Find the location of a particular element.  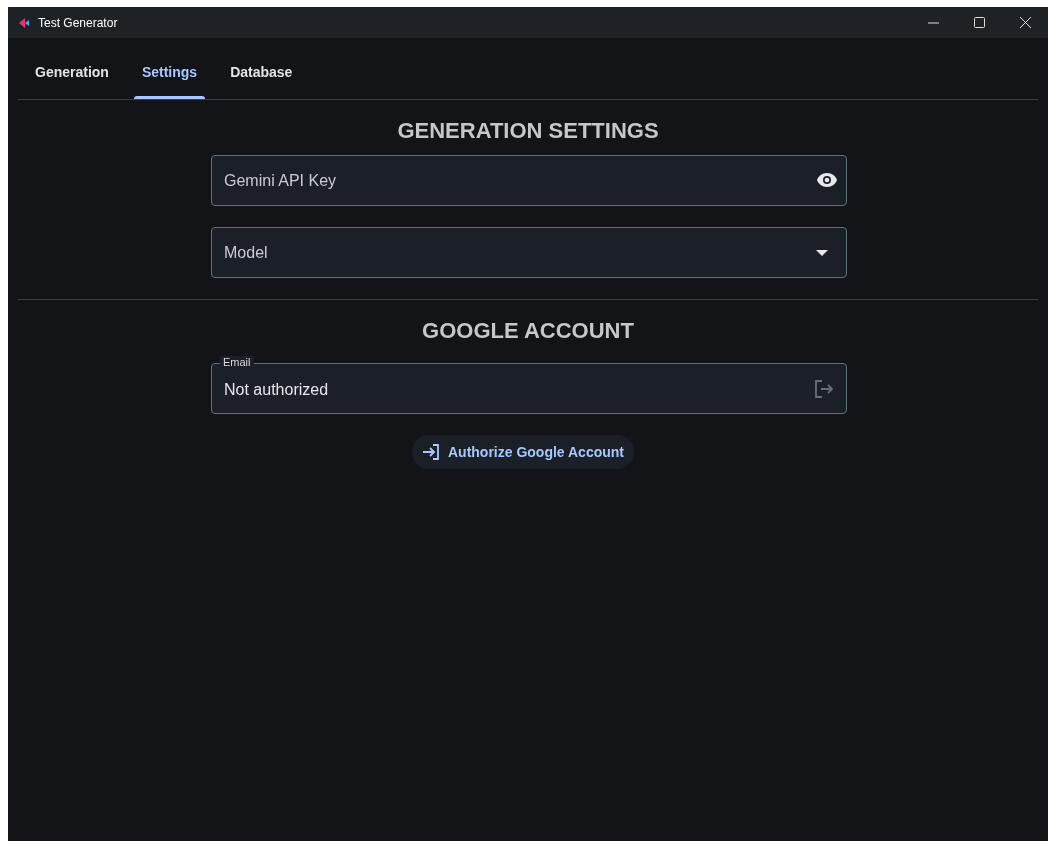

api-key-field: Gemini API Key is located at coordinates (529, 180).